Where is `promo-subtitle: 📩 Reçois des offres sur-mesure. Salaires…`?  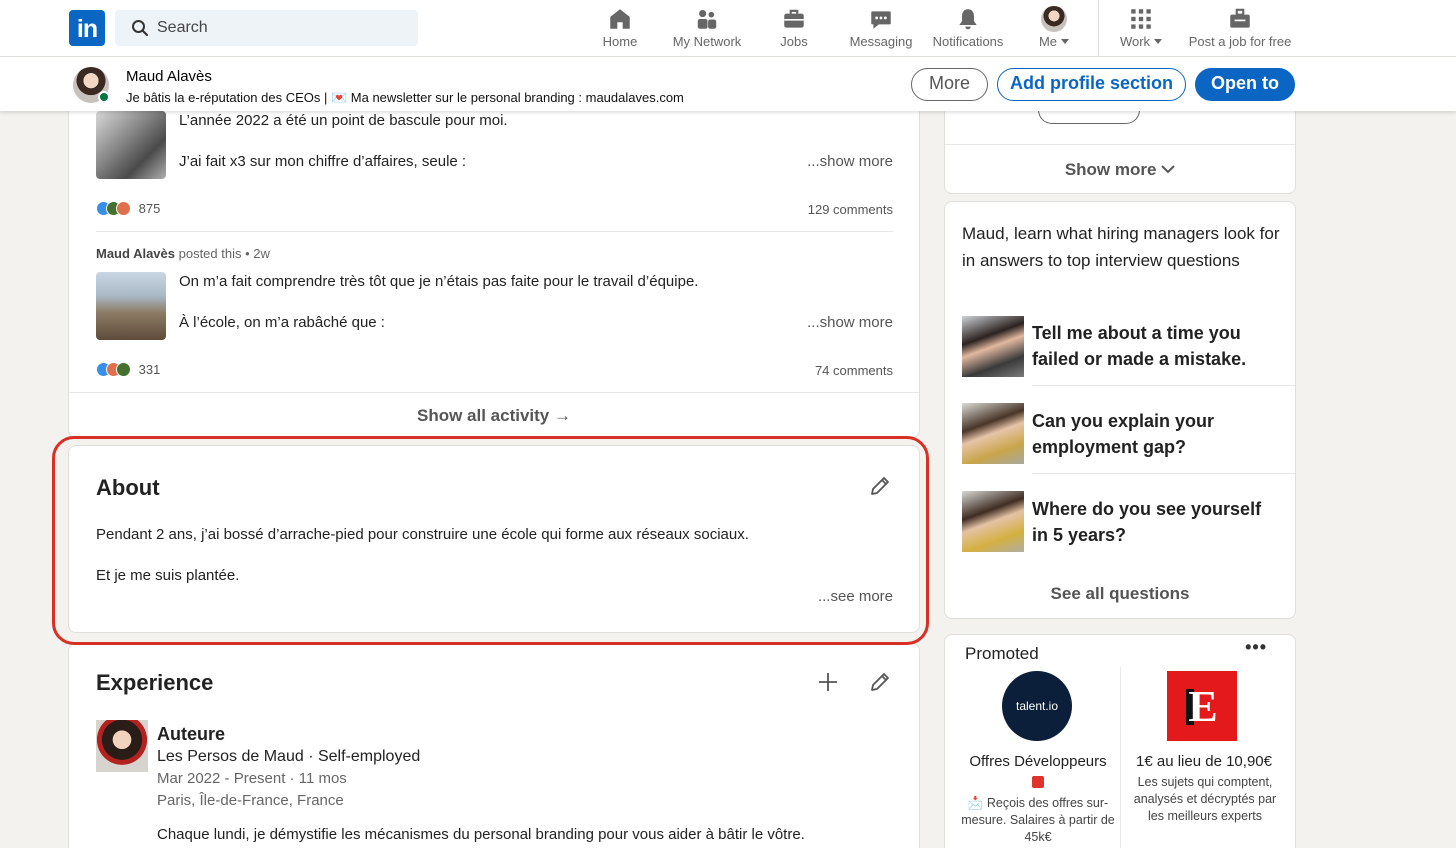 promo-subtitle: 📩 Reçois des offres sur-mesure. Salaires… is located at coordinates (1038, 820).